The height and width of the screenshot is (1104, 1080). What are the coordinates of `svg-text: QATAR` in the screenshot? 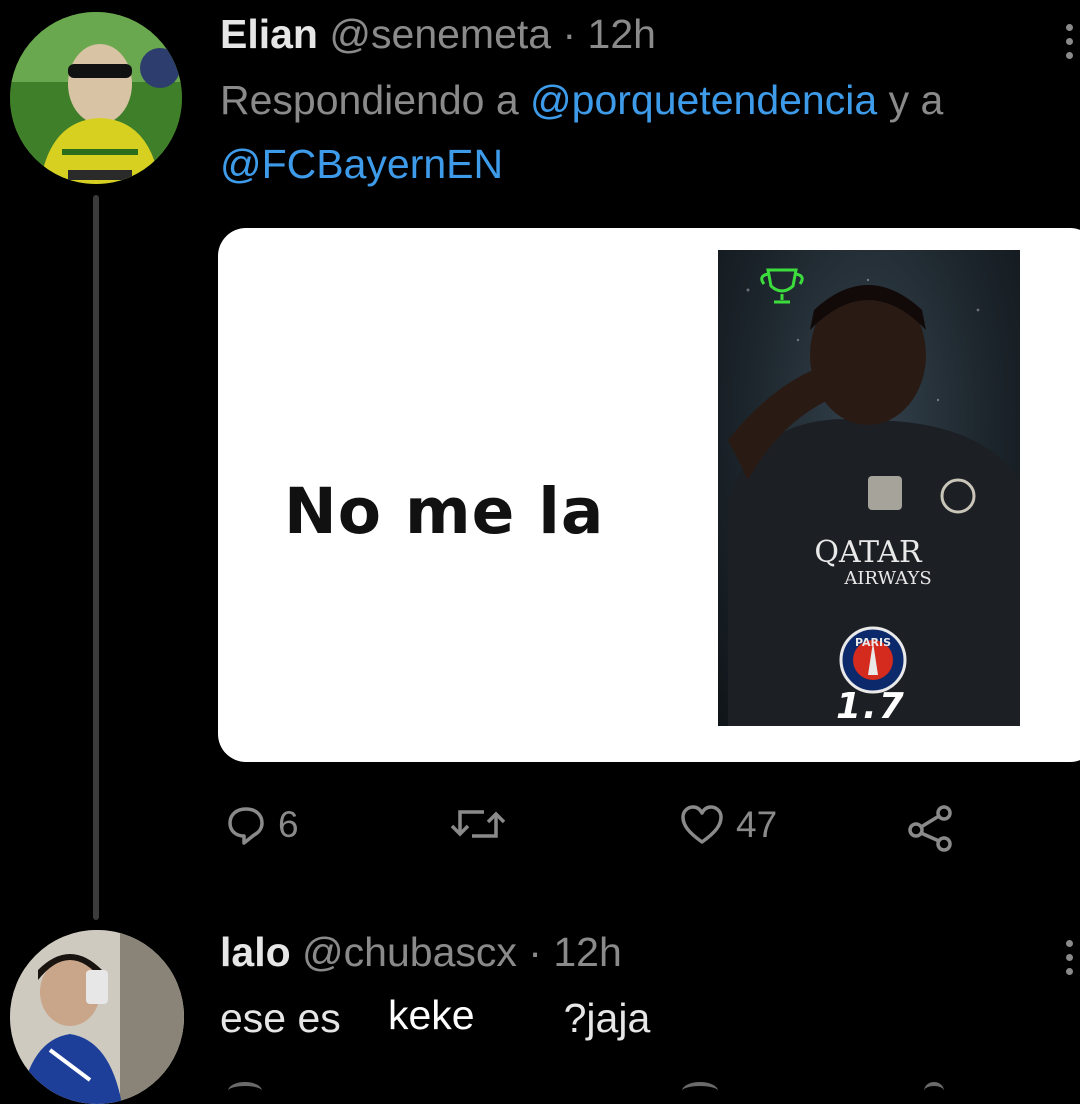 It's located at (868, 552).